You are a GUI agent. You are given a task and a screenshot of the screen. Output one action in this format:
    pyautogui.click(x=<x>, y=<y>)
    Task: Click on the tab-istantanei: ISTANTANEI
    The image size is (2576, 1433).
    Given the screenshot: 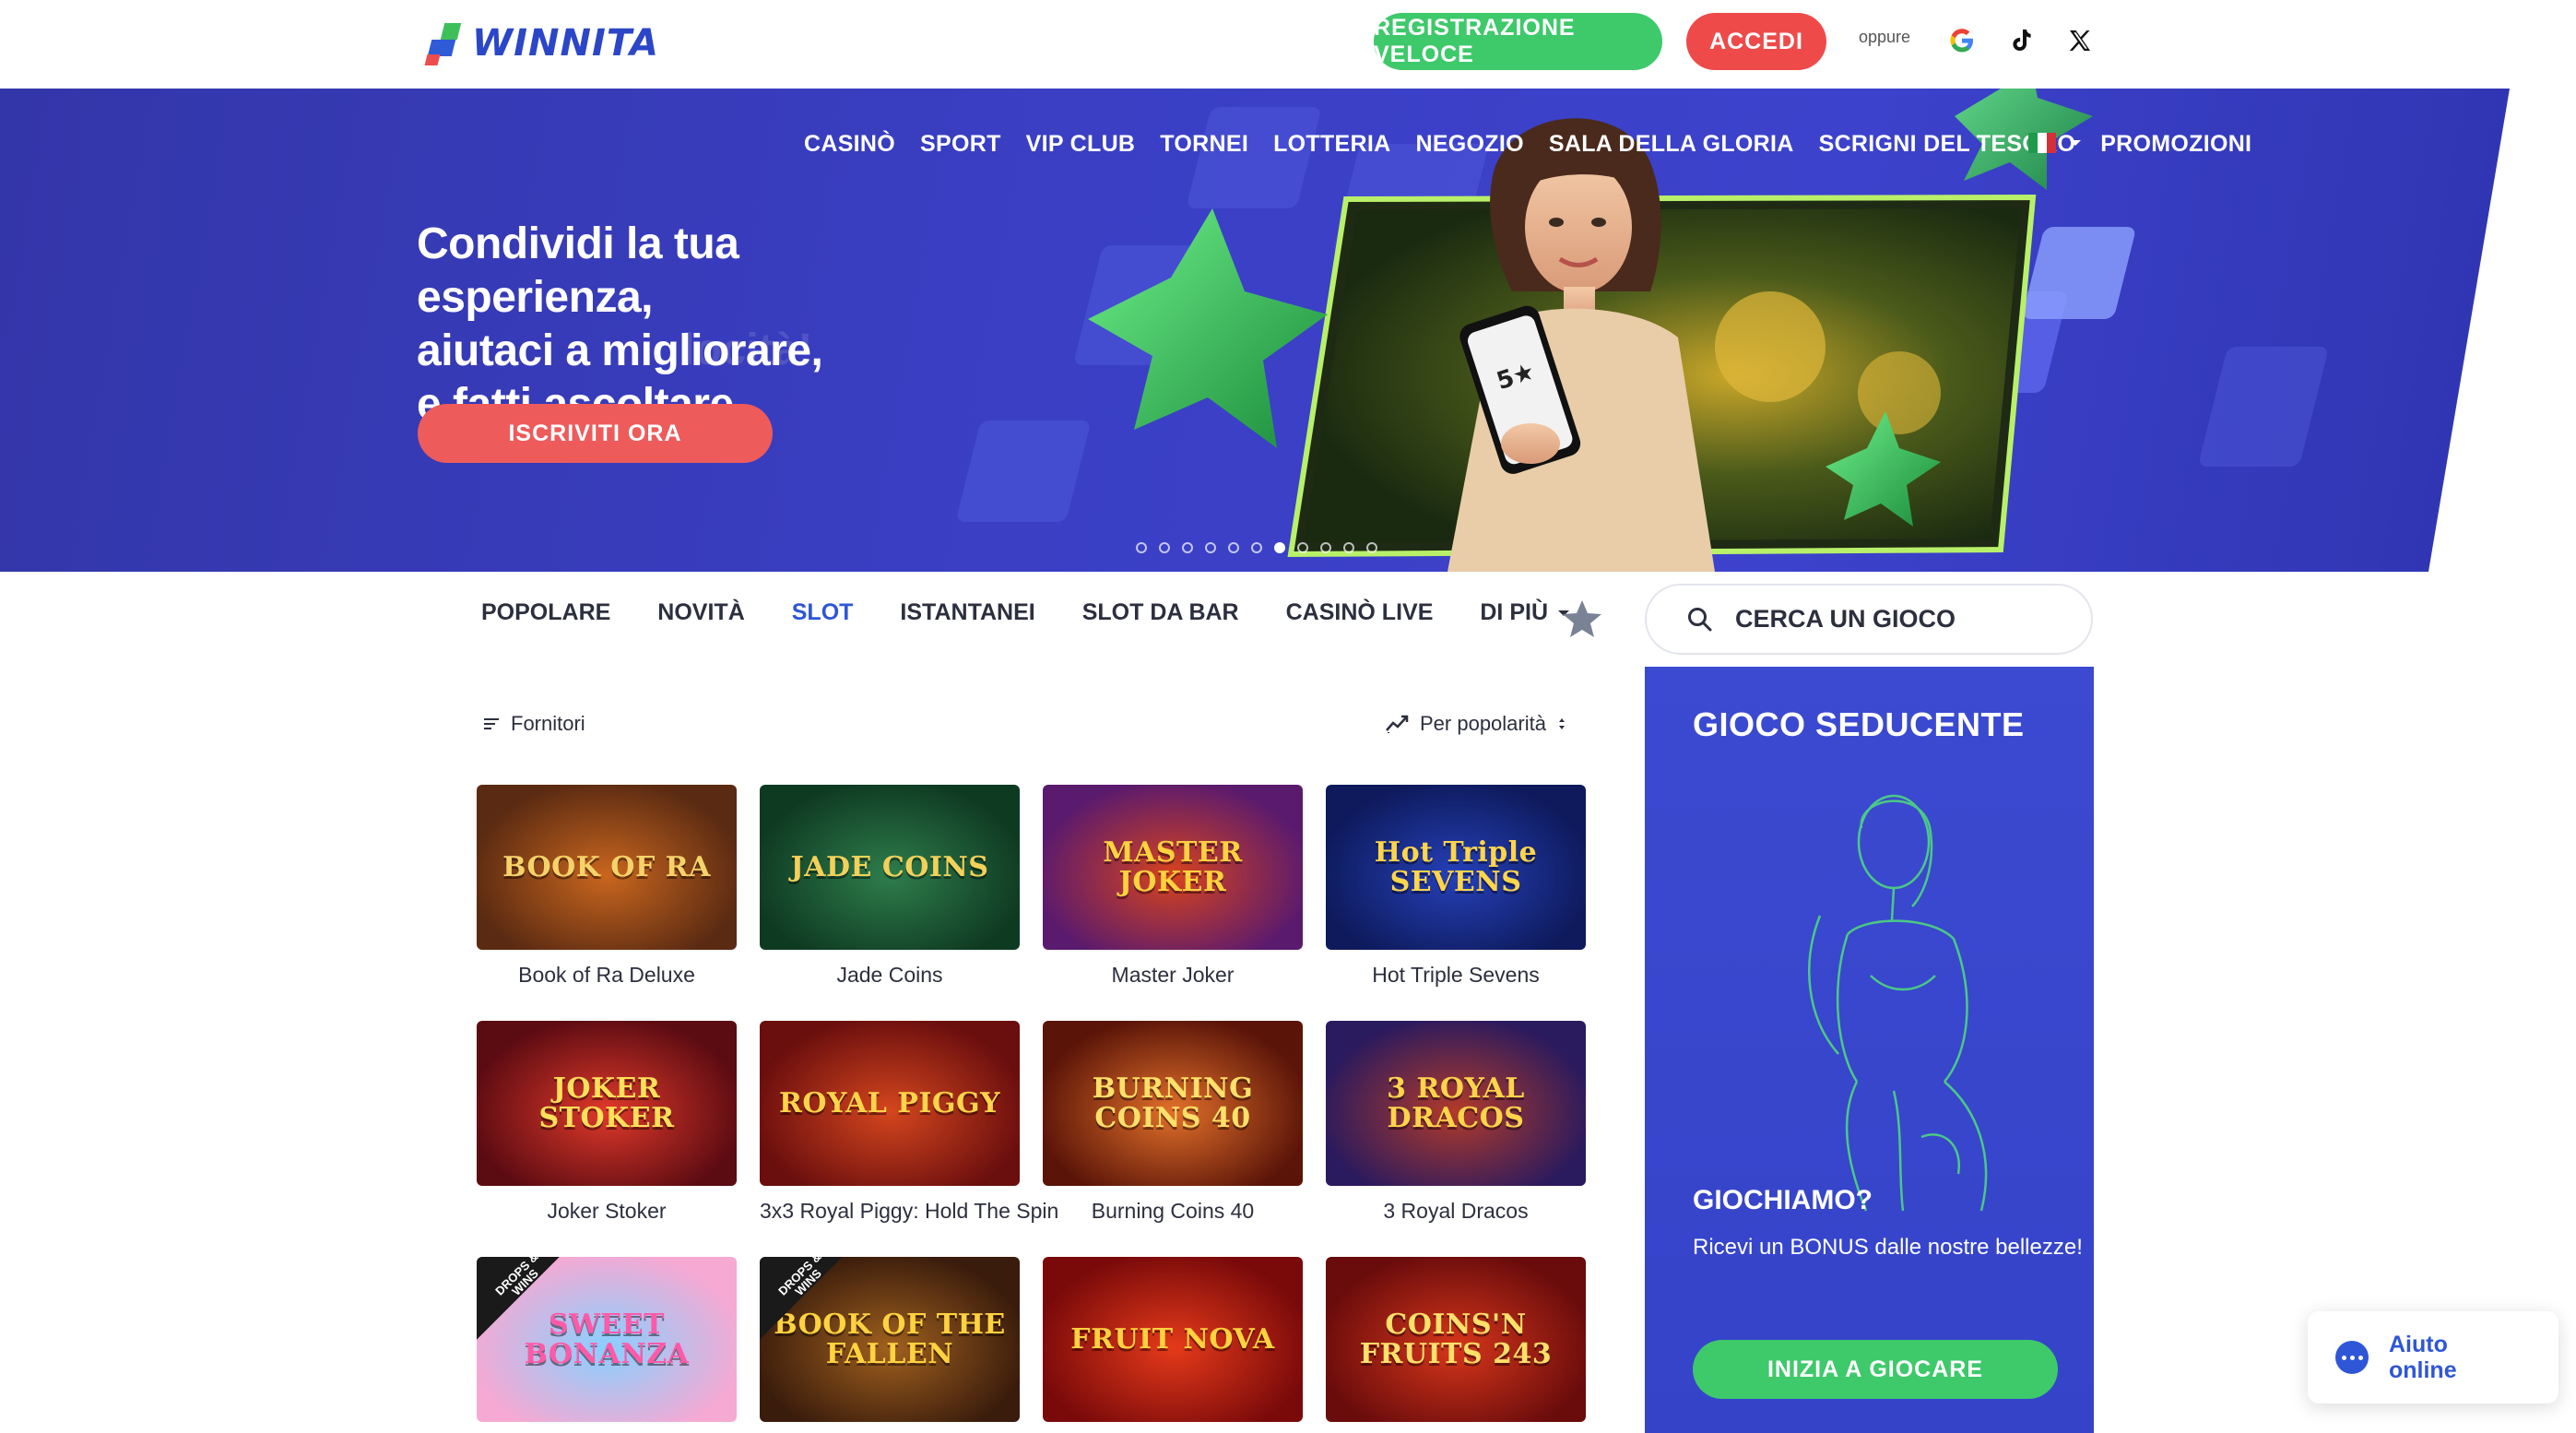 What is the action you would take?
    pyautogui.click(x=967, y=612)
    